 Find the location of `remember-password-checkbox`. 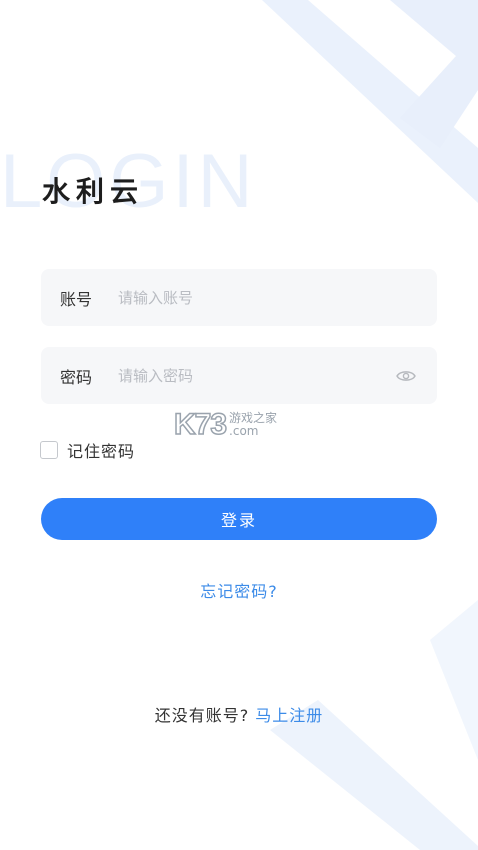

remember-password-checkbox is located at coordinates (49, 450).